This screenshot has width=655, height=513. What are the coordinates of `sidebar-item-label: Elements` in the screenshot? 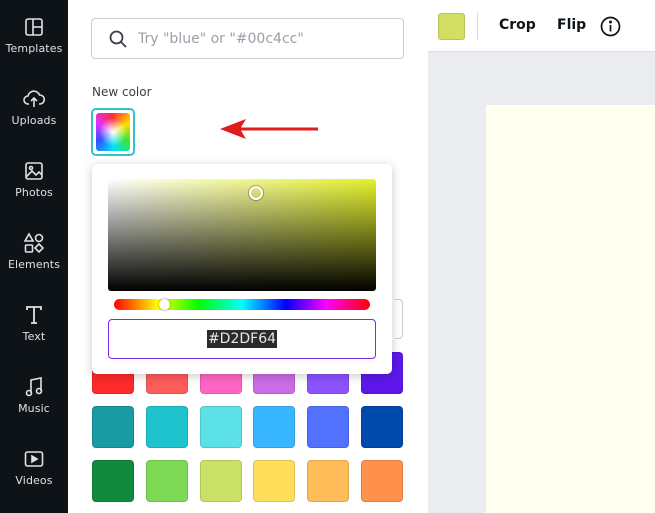 It's located at (34, 264).